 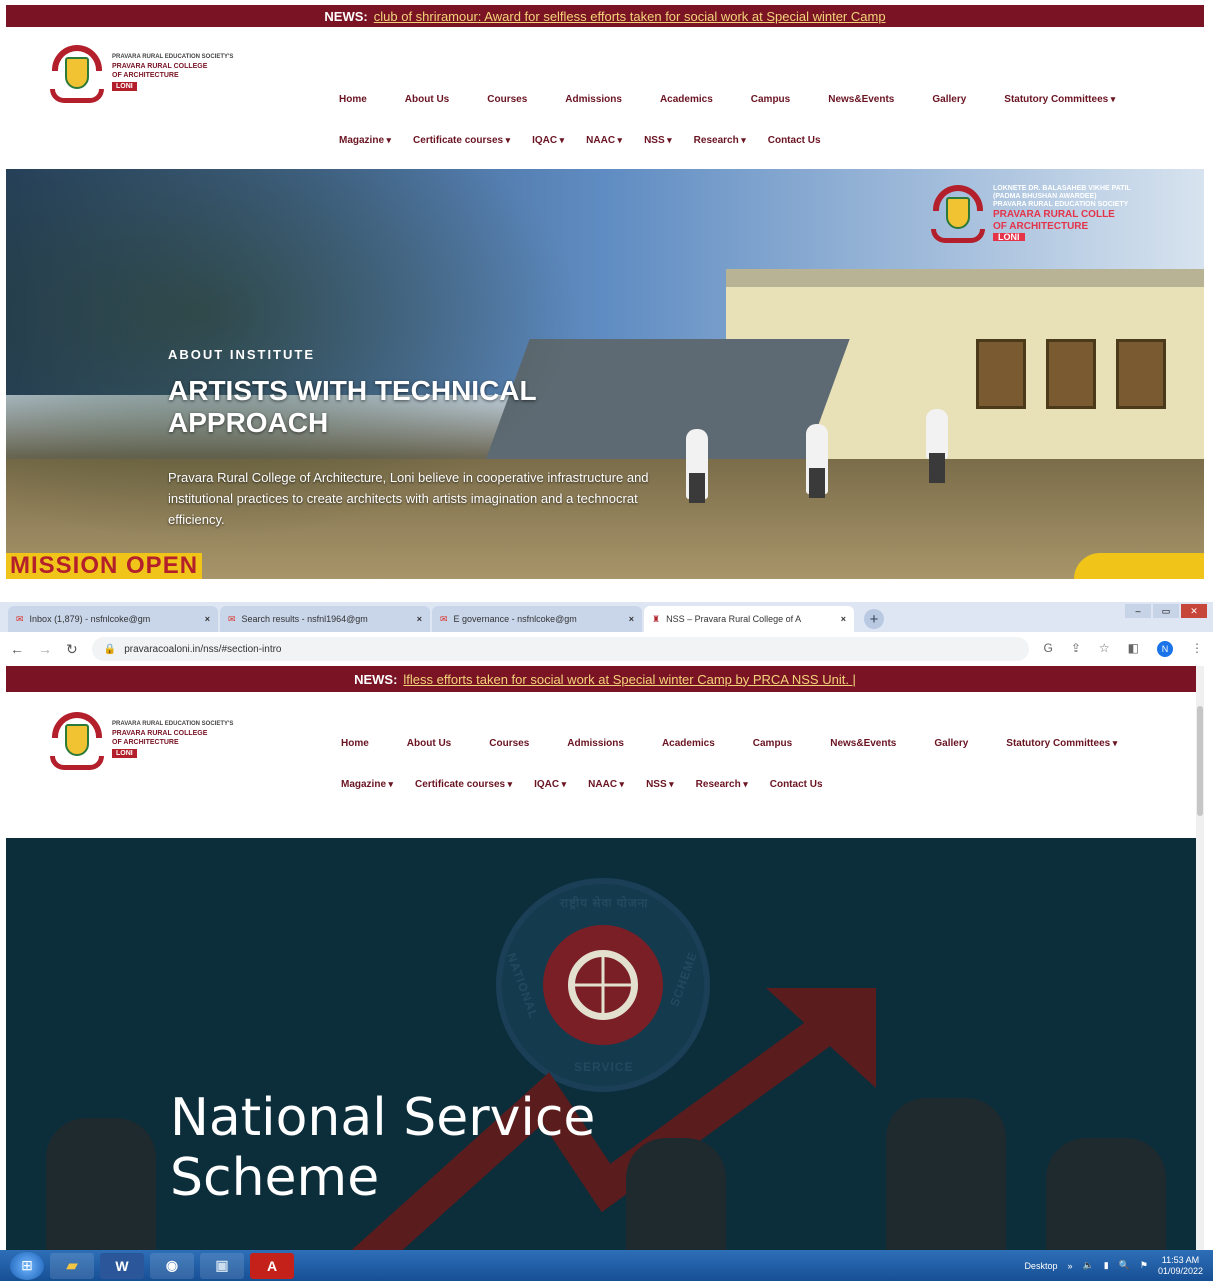 What do you see at coordinates (1138, 611) in the screenshot?
I see `minimize-icon: –` at bounding box center [1138, 611].